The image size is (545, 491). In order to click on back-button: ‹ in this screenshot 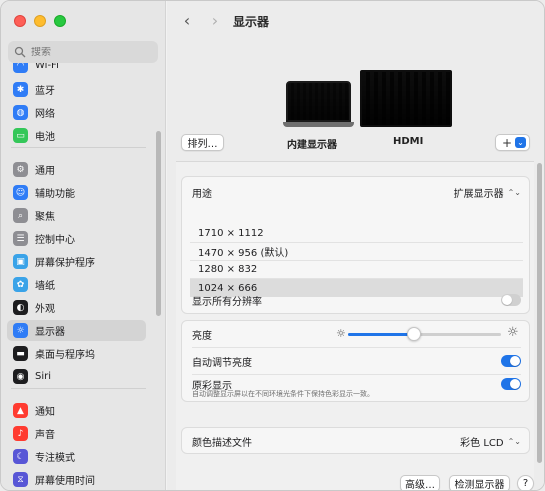, I will do `click(187, 20)`.